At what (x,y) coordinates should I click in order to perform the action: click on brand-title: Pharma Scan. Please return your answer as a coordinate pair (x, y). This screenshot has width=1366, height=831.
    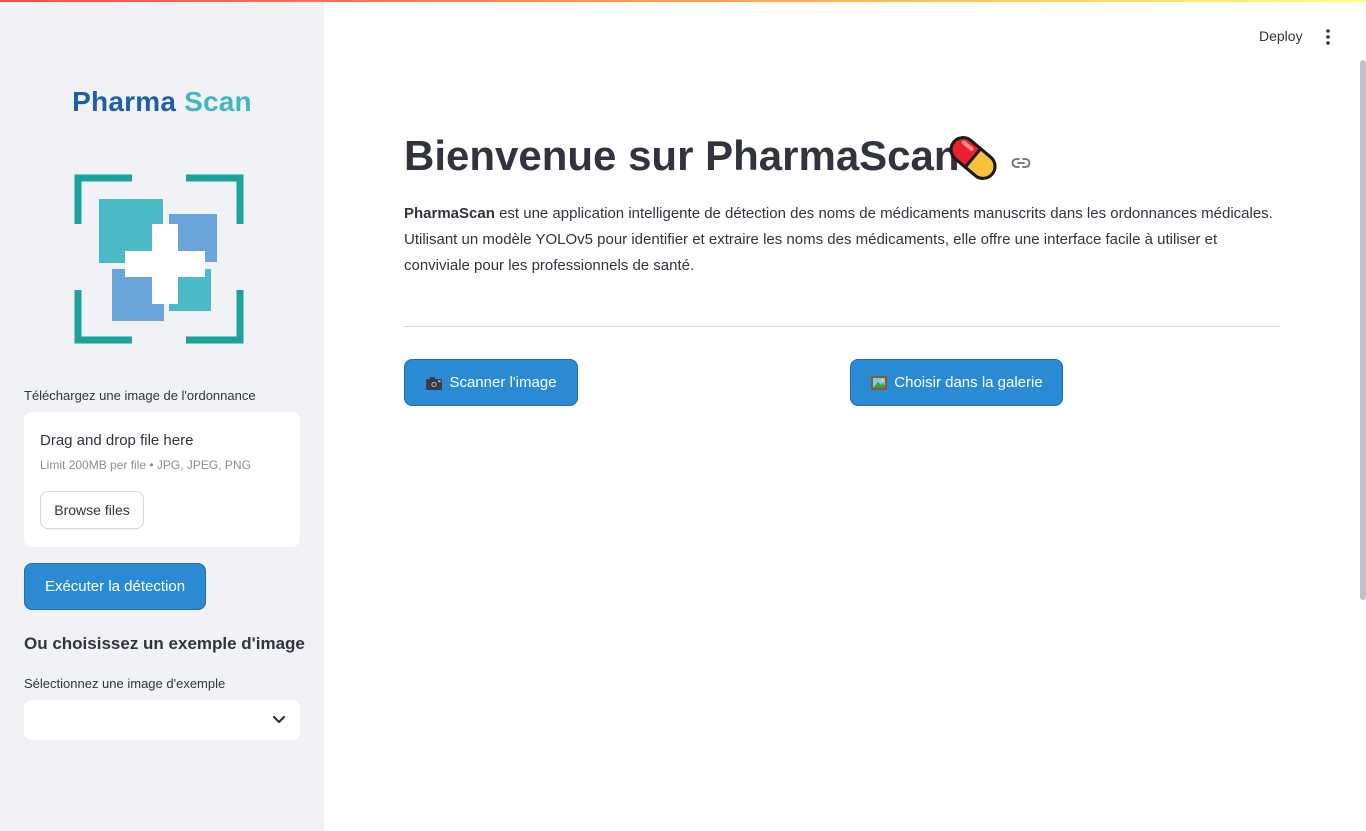
    Looking at the image, I should click on (162, 102).